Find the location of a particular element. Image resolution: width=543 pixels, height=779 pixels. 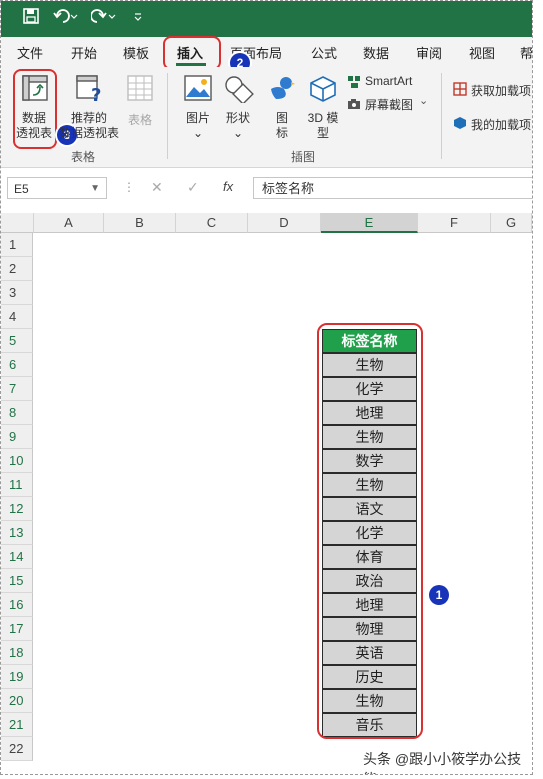

row-header: 3 is located at coordinates (17, 293).